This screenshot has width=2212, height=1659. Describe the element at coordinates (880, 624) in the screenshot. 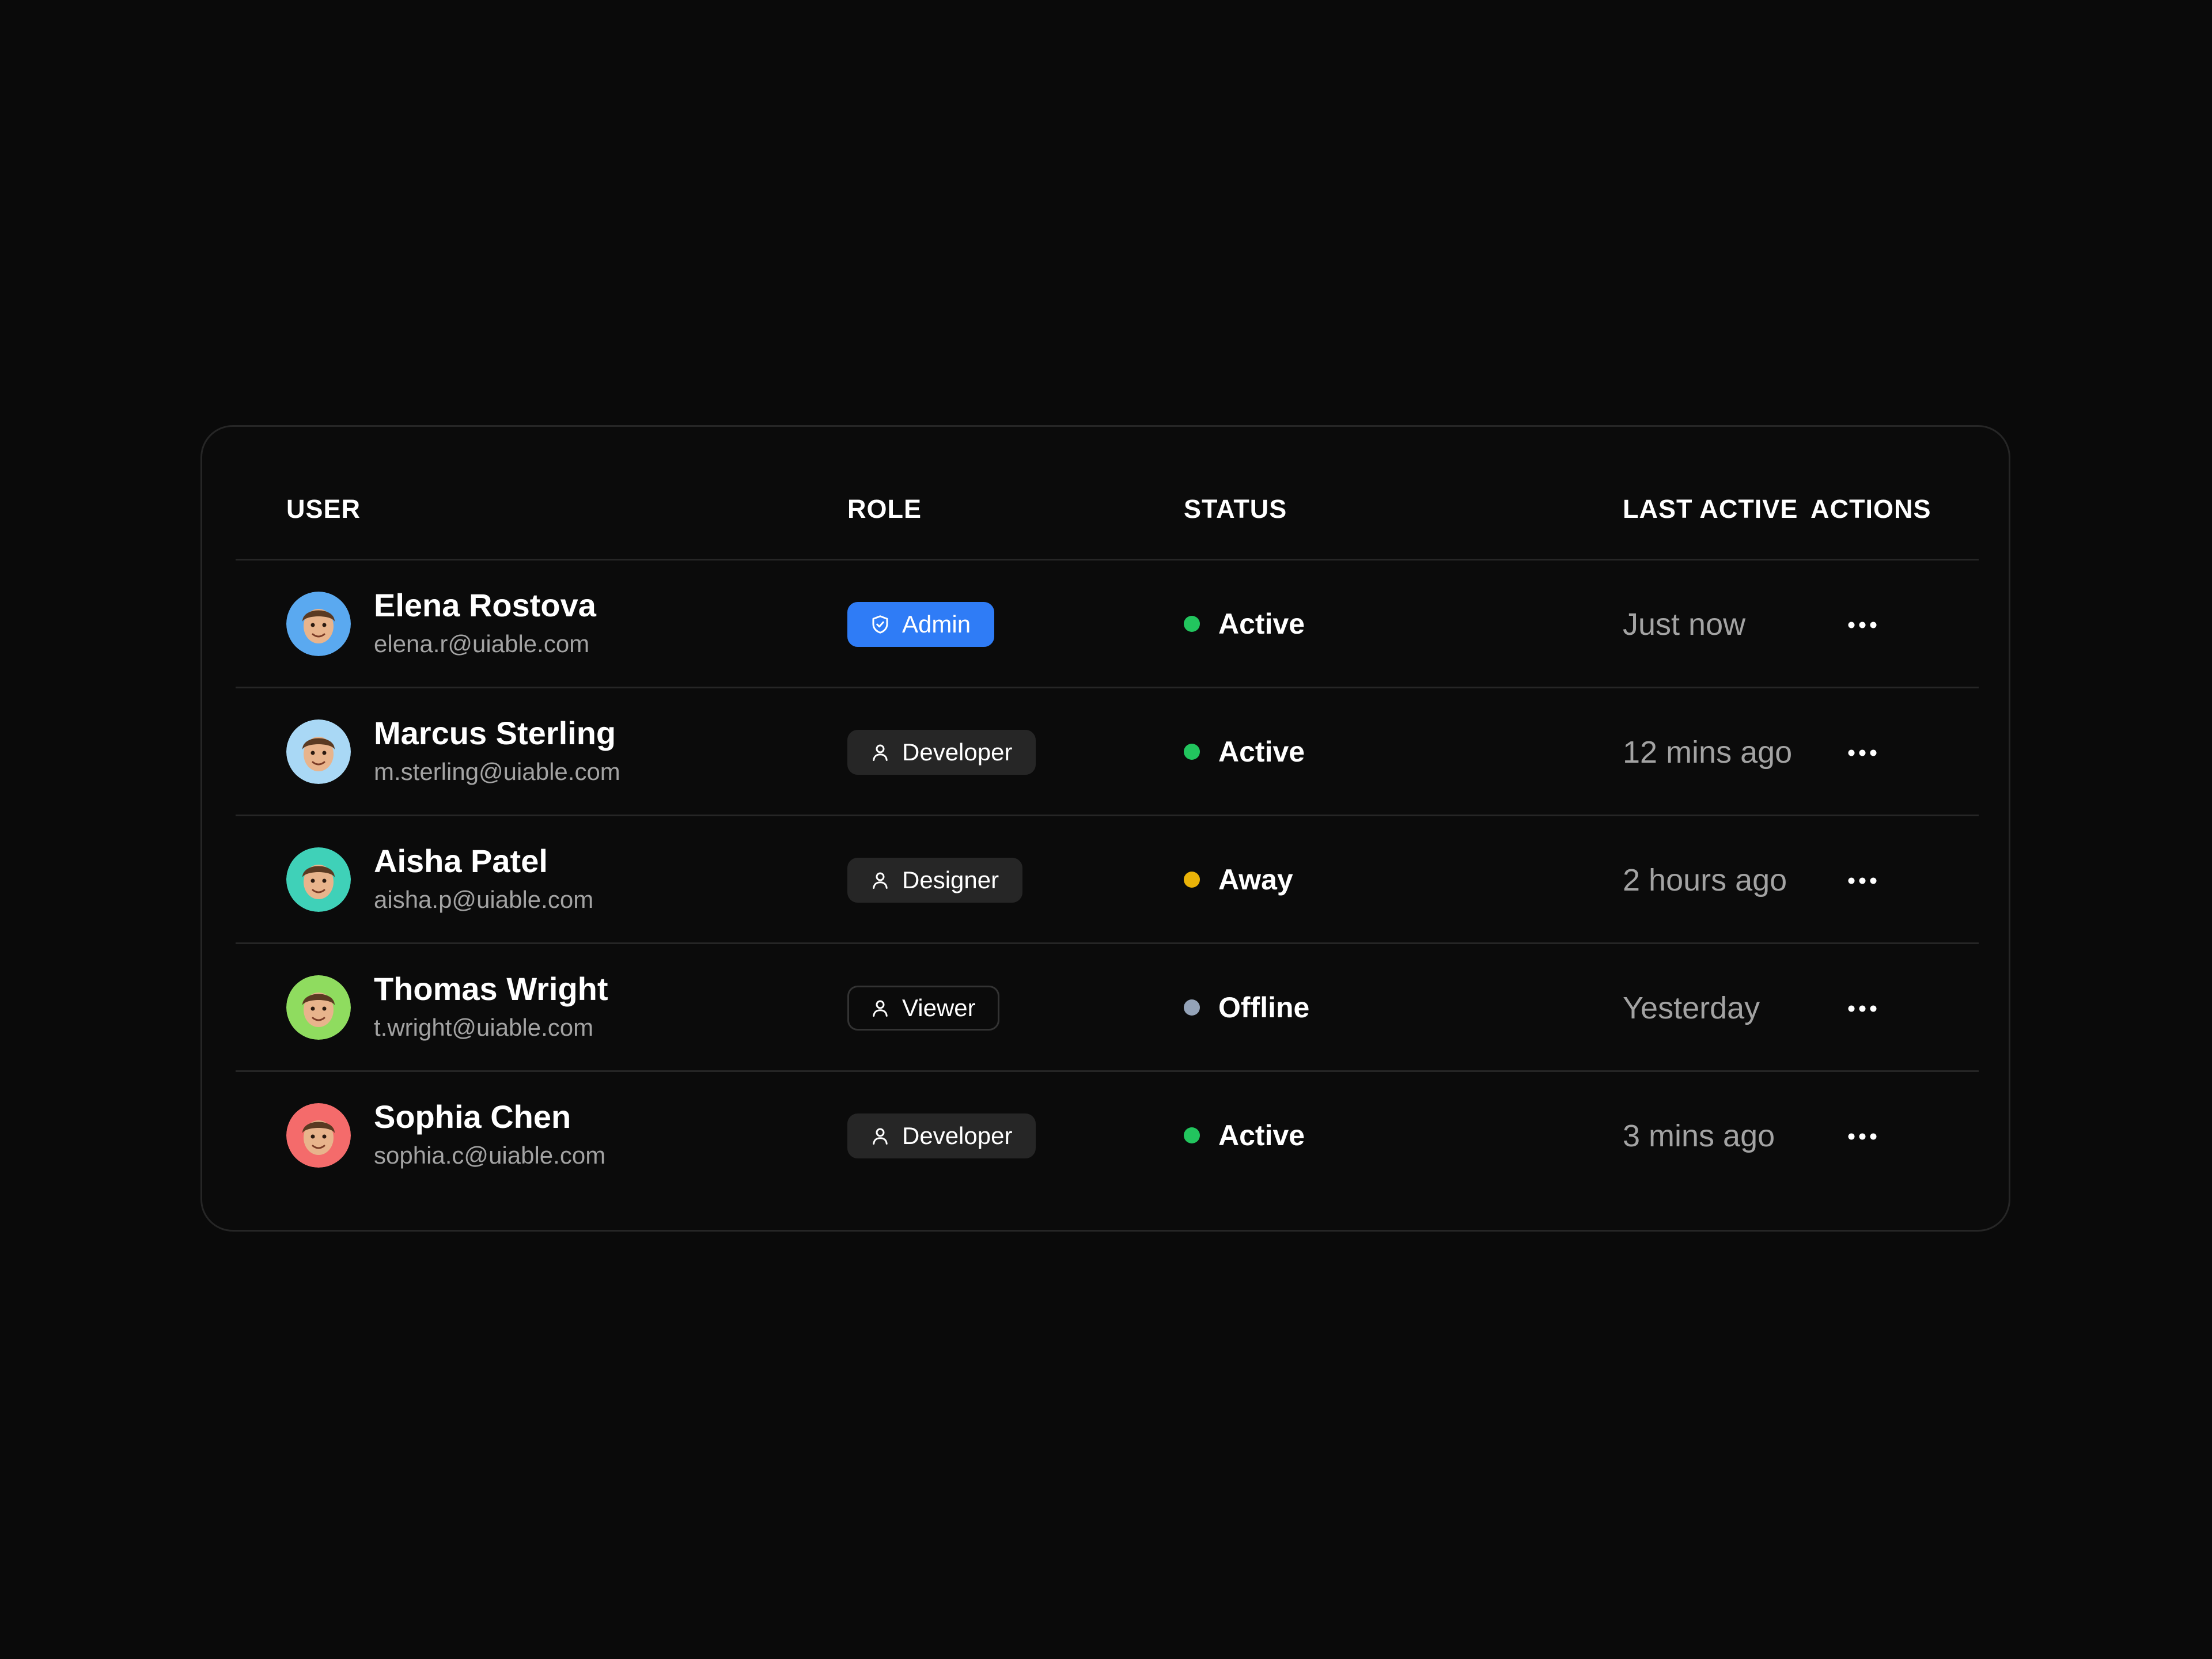

I see `shield-check-icon` at that location.